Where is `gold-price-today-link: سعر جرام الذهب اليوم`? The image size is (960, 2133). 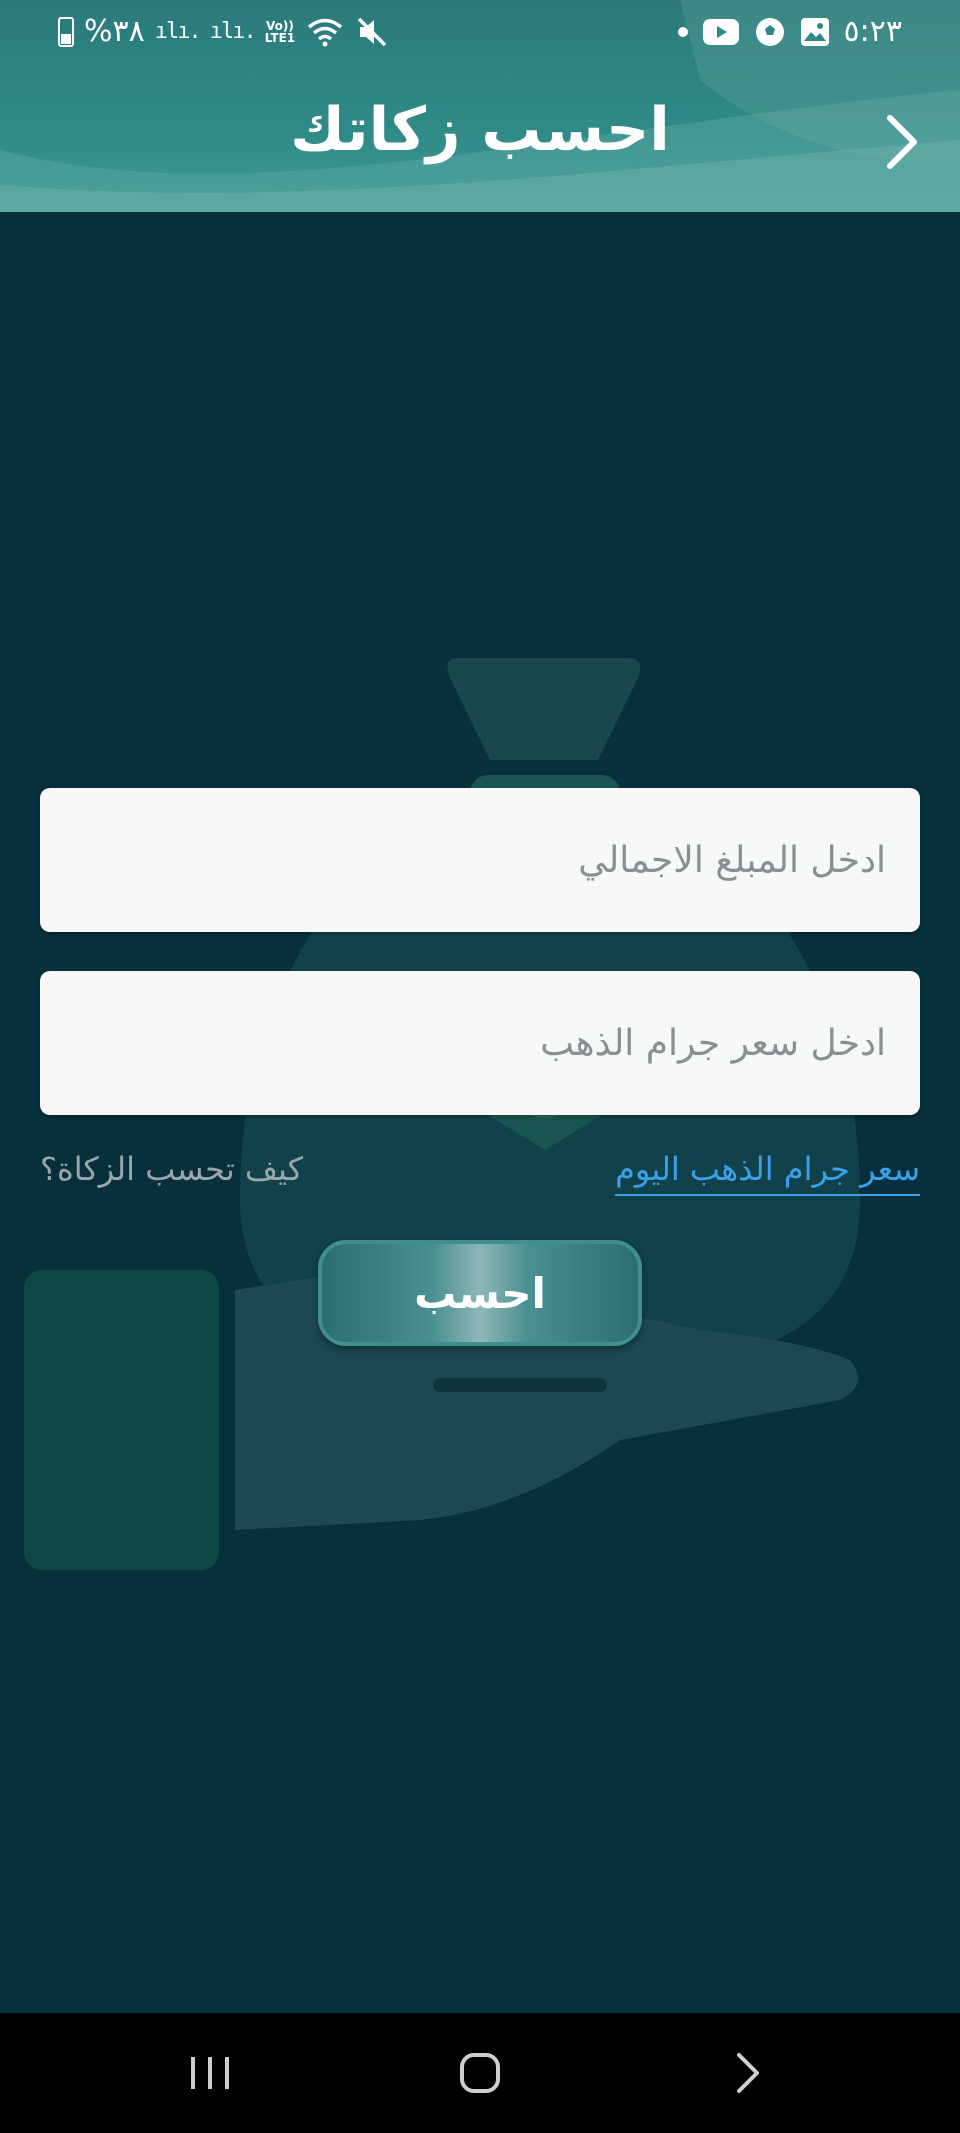 gold-price-today-link: سعر جرام الذهب اليوم is located at coordinates (767, 1173).